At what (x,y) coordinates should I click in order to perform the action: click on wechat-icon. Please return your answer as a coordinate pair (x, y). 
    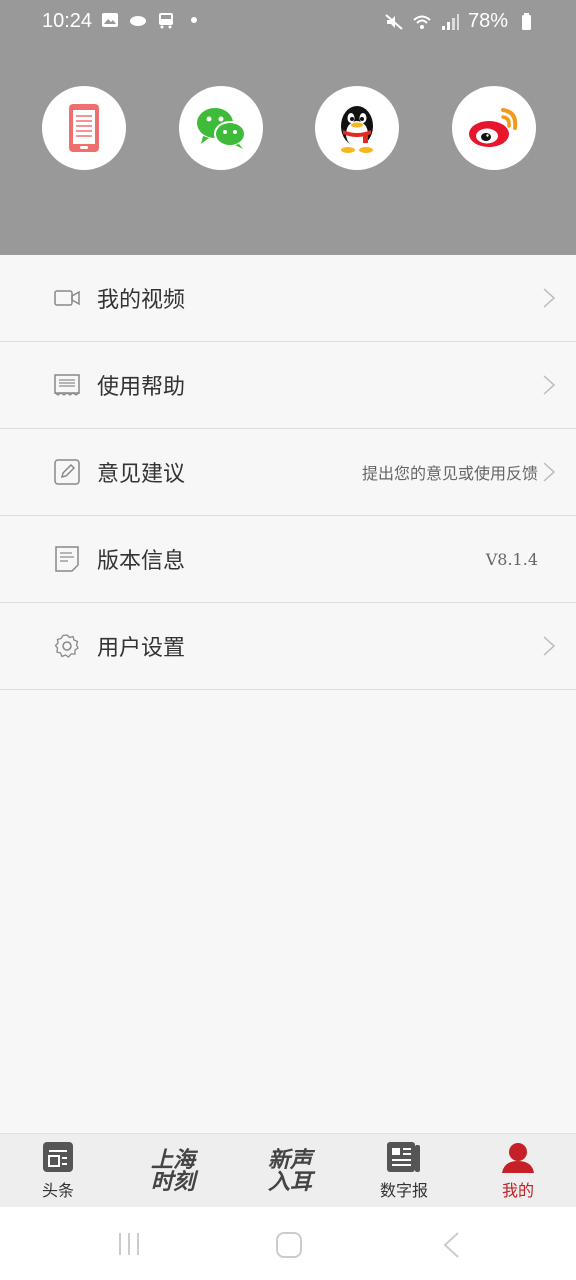
    Looking at the image, I should click on (221, 128).